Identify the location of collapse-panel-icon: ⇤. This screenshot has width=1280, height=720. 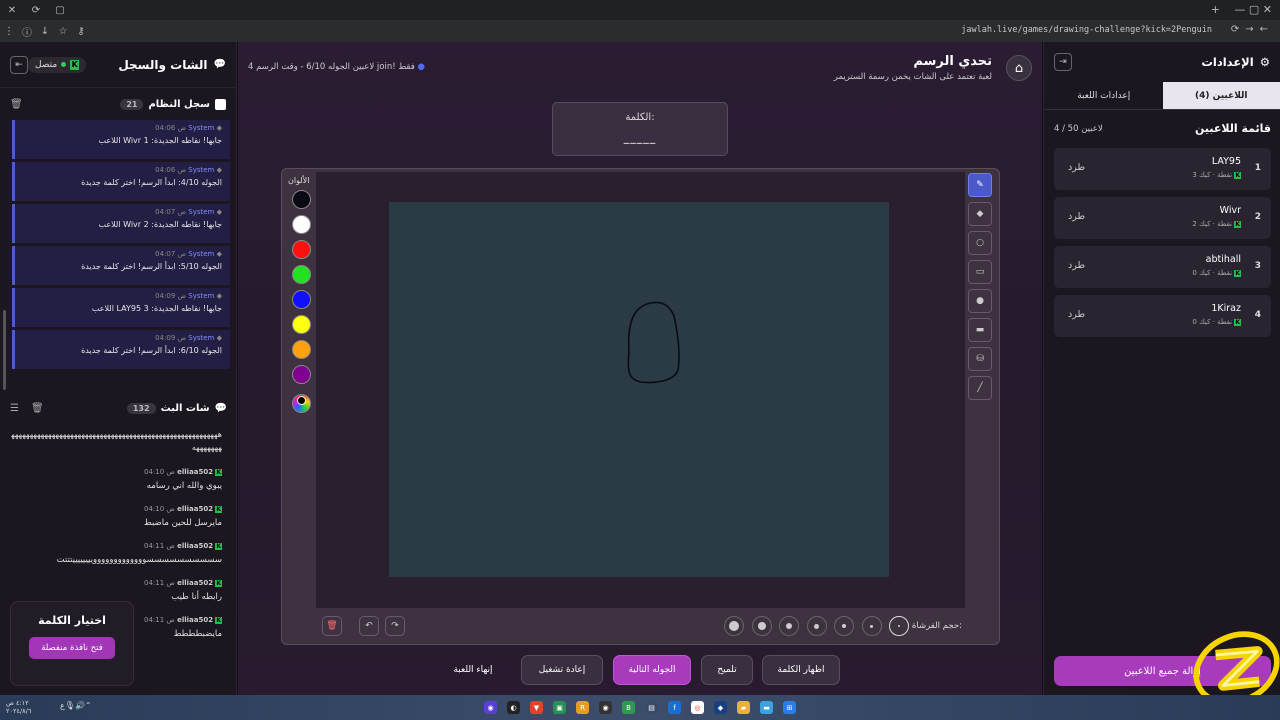
(19, 64).